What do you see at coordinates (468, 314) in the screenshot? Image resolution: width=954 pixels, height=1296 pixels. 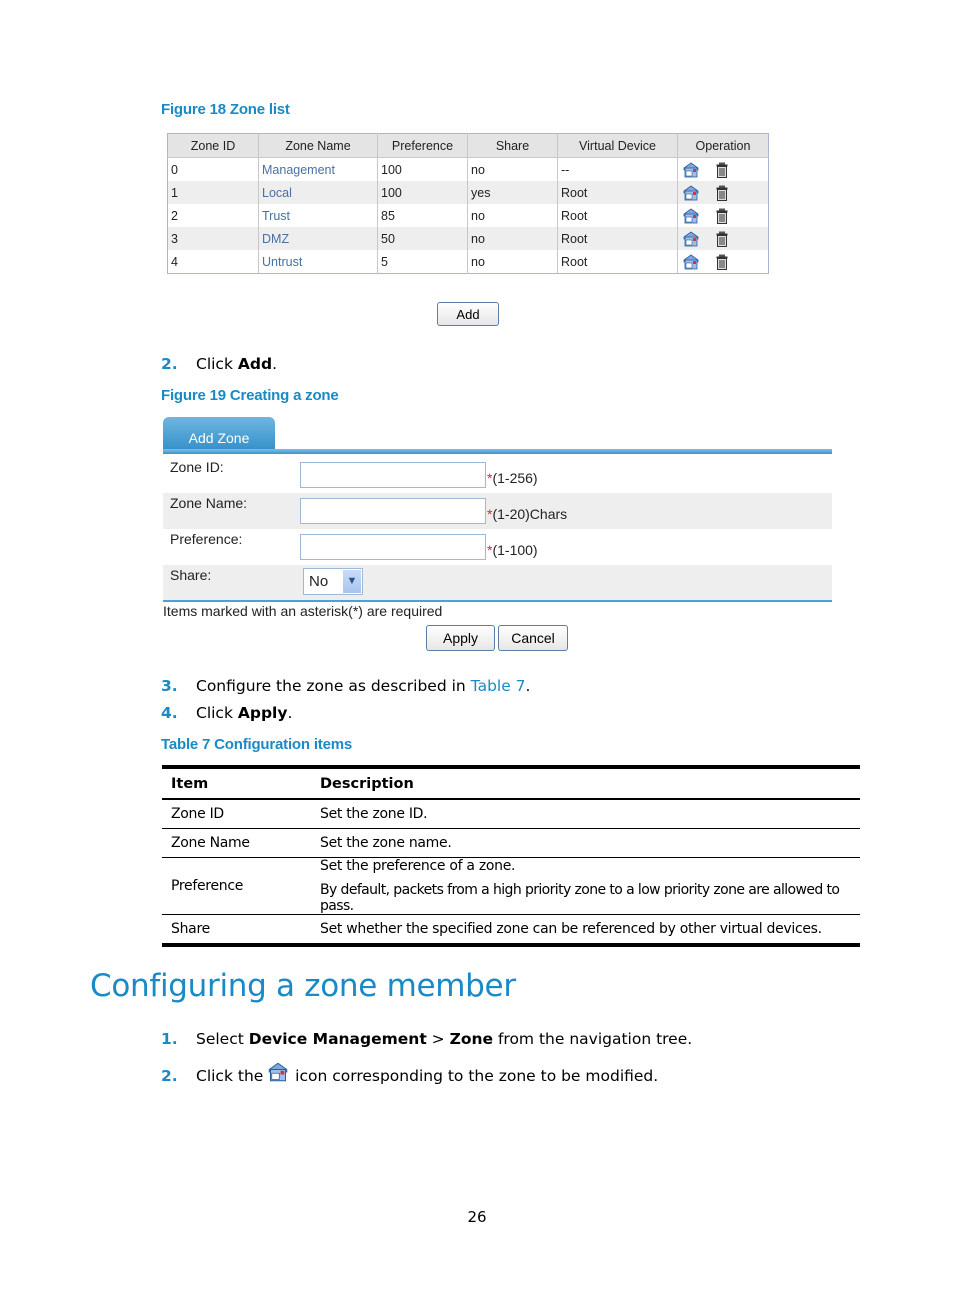 I see `add-button: Add` at bounding box center [468, 314].